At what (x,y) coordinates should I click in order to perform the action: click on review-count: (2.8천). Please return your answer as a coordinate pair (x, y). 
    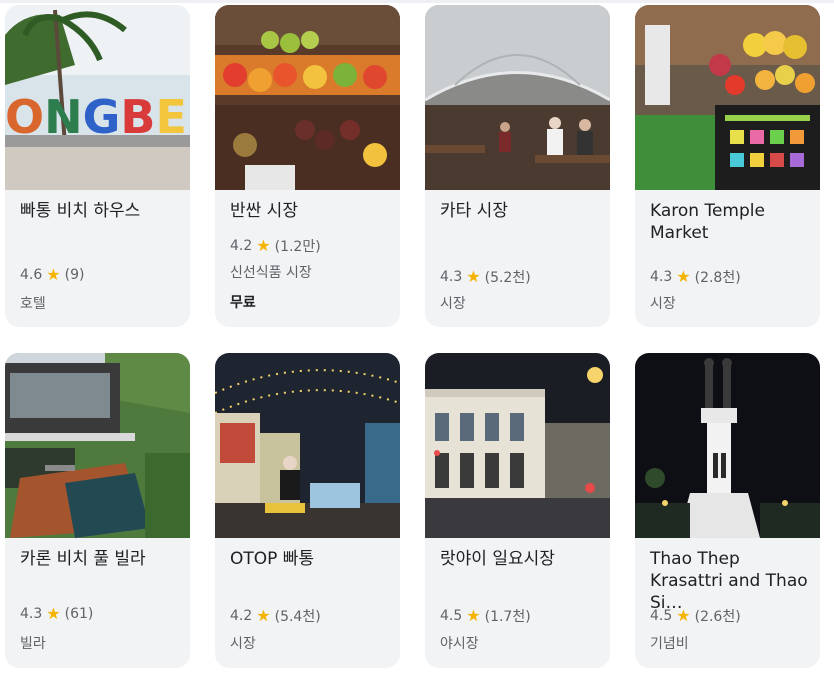
    Looking at the image, I should click on (717, 278).